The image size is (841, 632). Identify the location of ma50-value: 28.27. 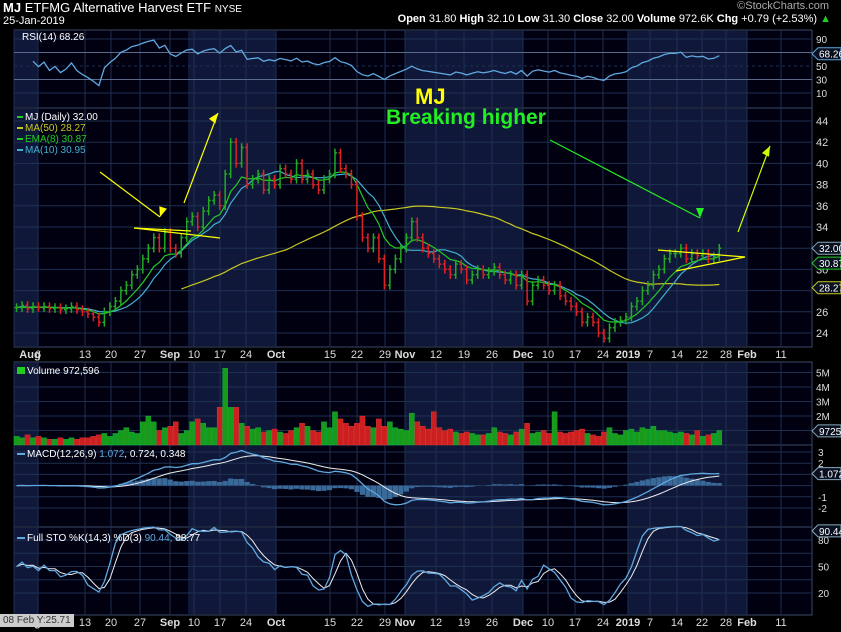
(830, 289).